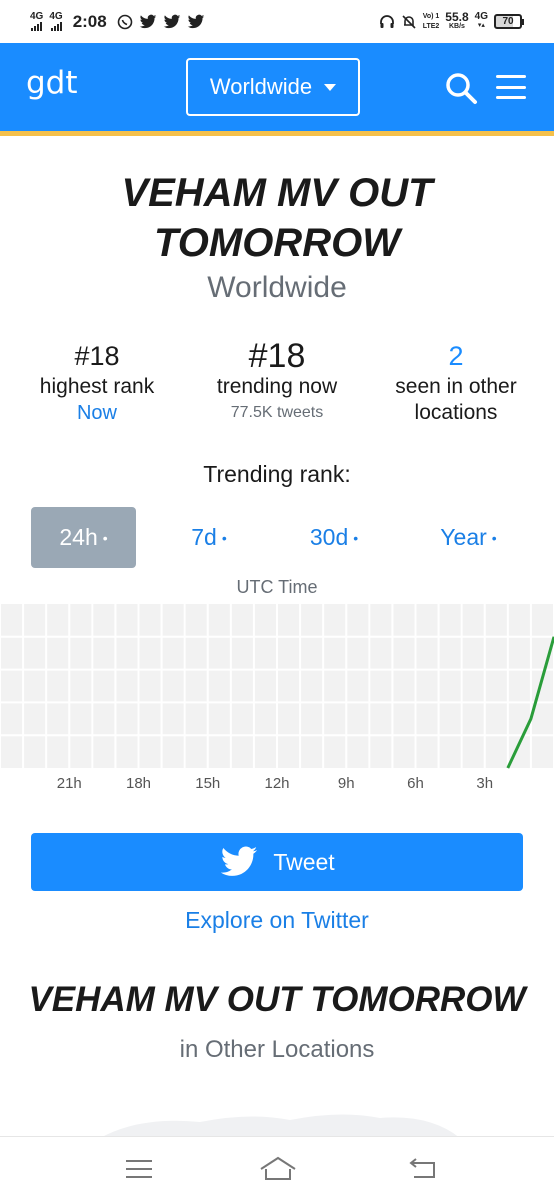 The image size is (554, 1200). What do you see at coordinates (457, 16) in the screenshot?
I see `speed-value: 55.8` at bounding box center [457, 16].